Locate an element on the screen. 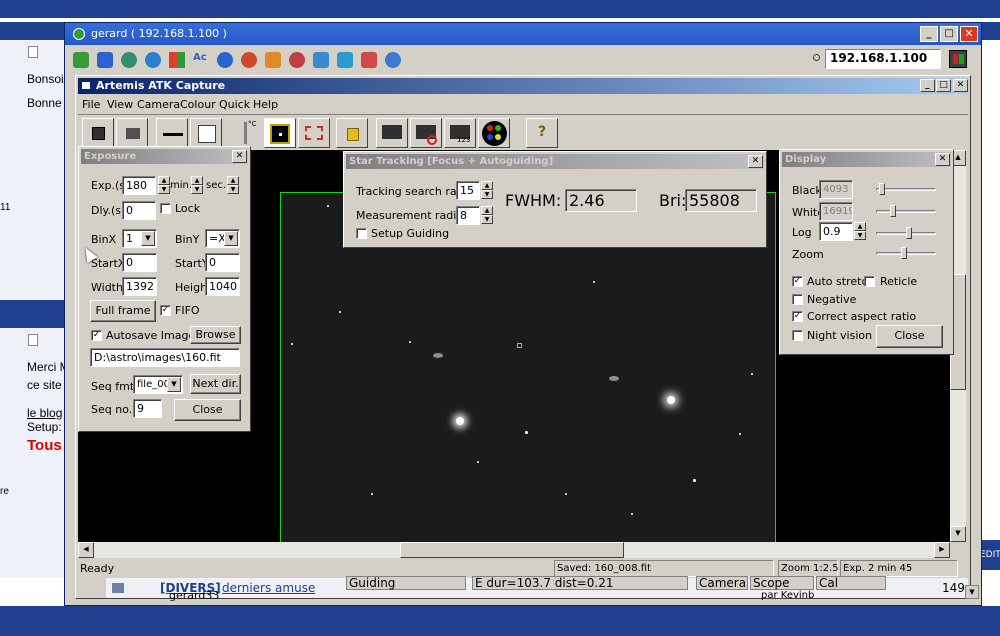 This screenshot has width=1000, height=636. menu-camera: Camera is located at coordinates (158, 104).